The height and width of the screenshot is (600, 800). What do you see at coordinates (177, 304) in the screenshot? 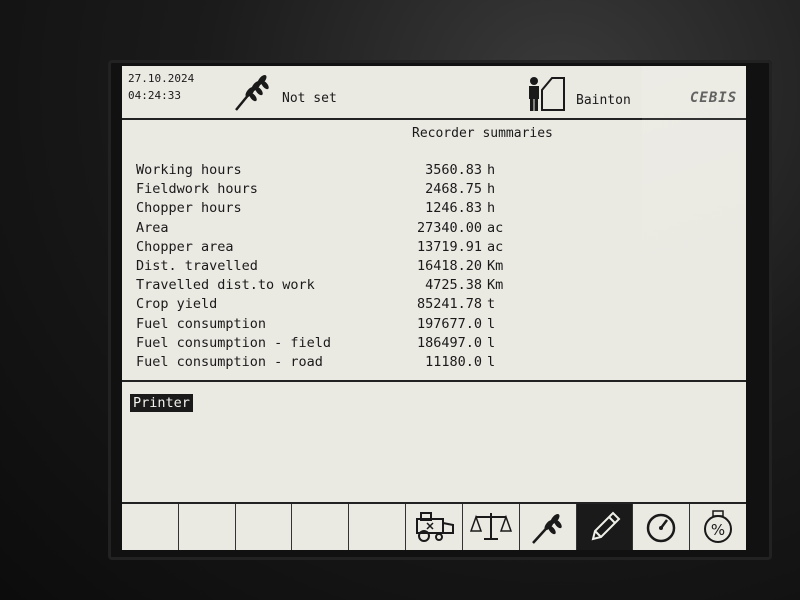
I see `summary-label: Crop yield` at bounding box center [177, 304].